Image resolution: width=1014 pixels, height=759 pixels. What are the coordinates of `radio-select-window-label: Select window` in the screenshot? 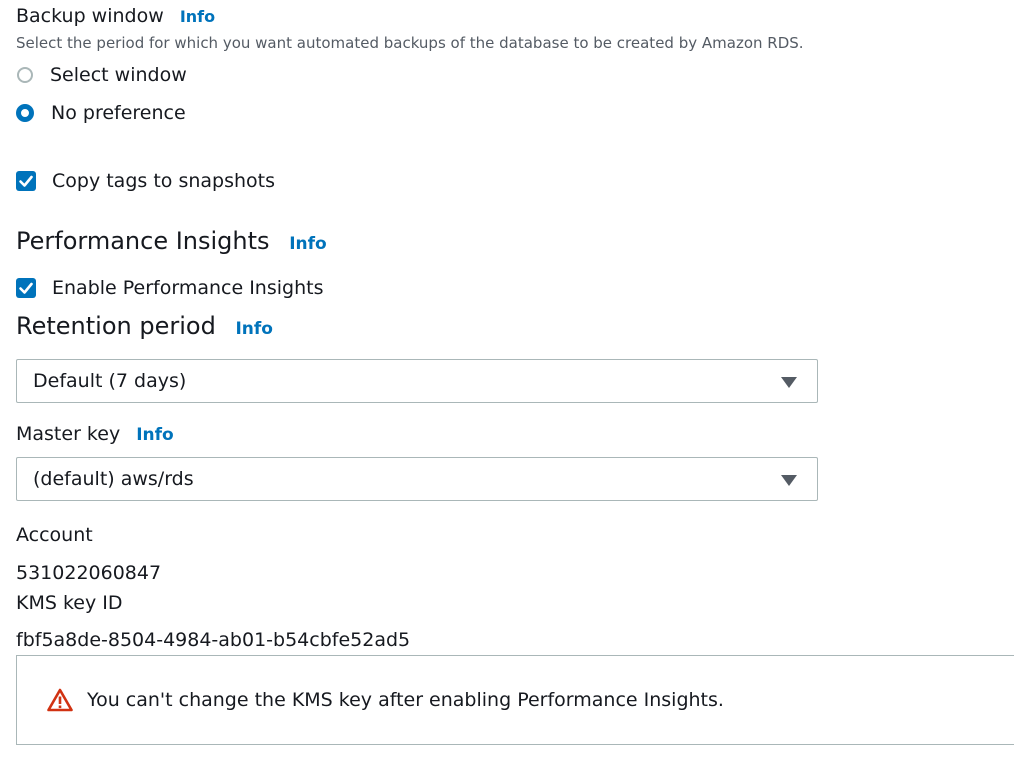 It's located at (118, 75).